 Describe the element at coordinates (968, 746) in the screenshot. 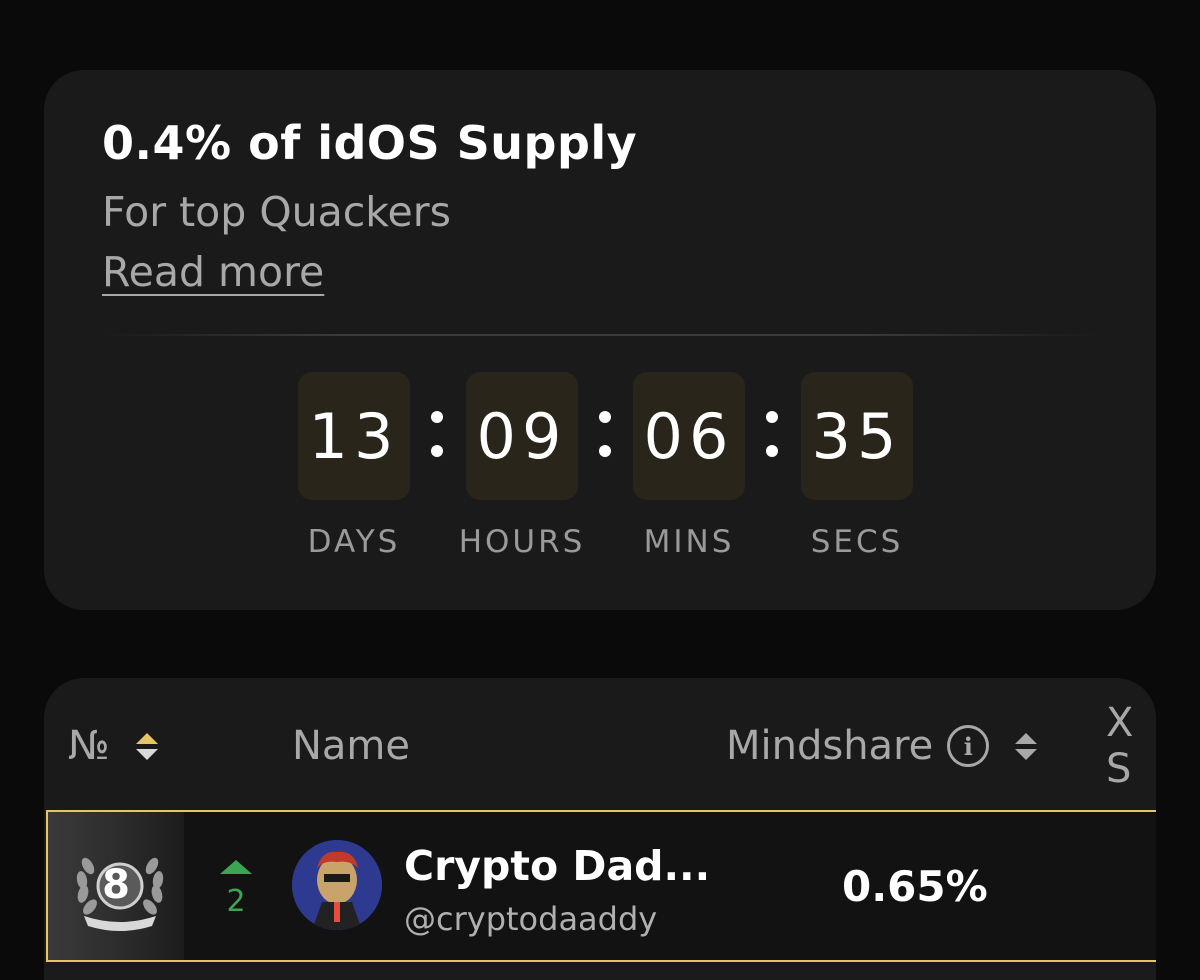

I see `info-icon: i` at that location.